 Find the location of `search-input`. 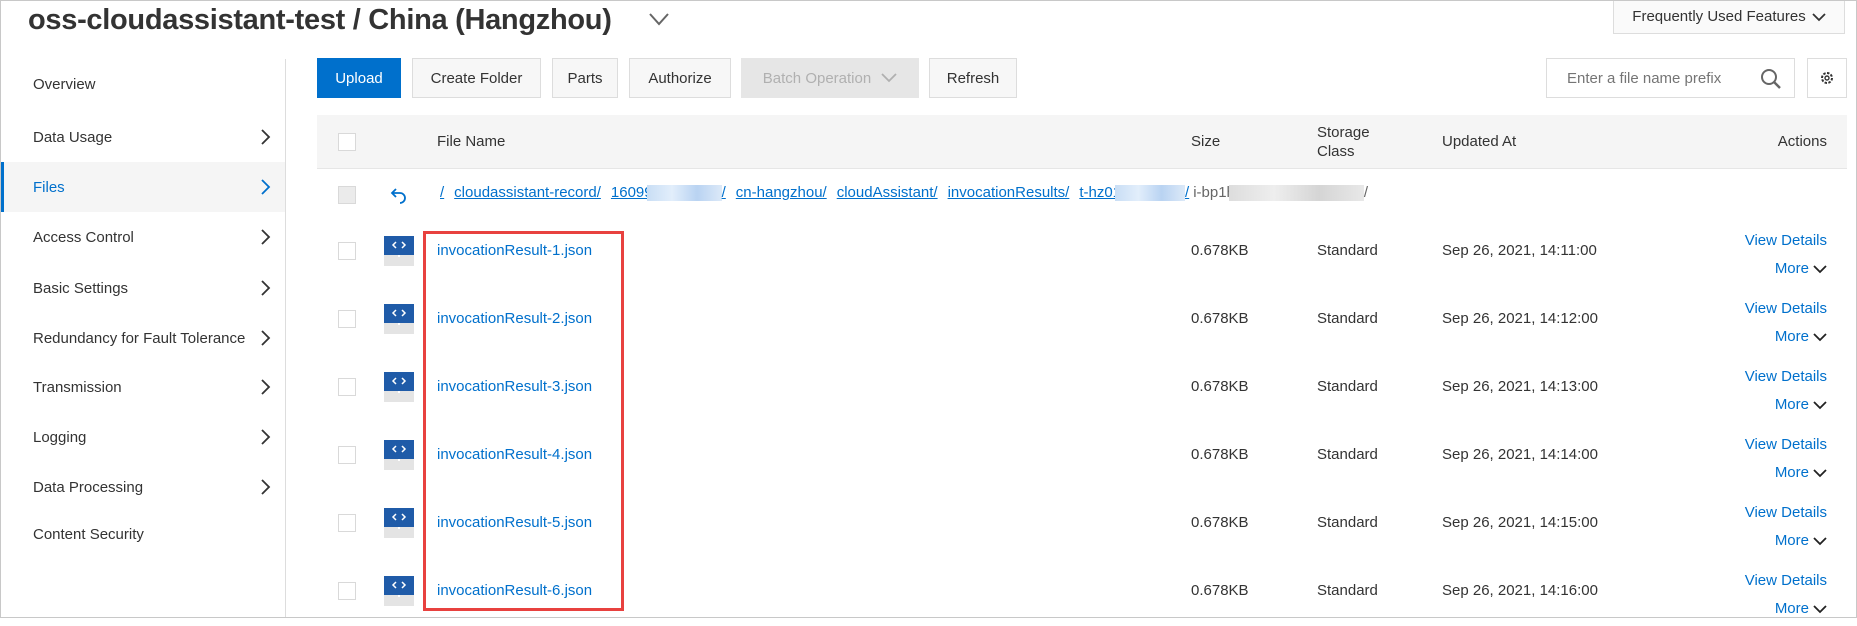

search-input is located at coordinates (1662, 78).